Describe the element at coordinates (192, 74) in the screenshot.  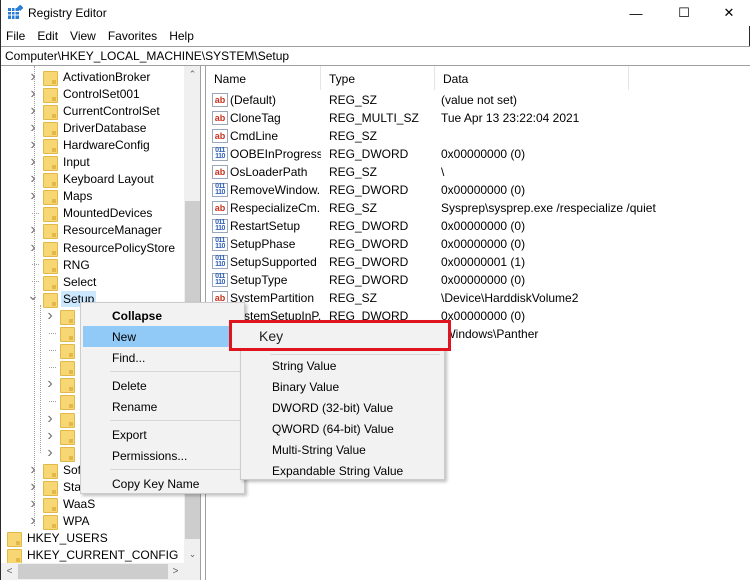
I see `scroll-up-icon: ⌃` at that location.